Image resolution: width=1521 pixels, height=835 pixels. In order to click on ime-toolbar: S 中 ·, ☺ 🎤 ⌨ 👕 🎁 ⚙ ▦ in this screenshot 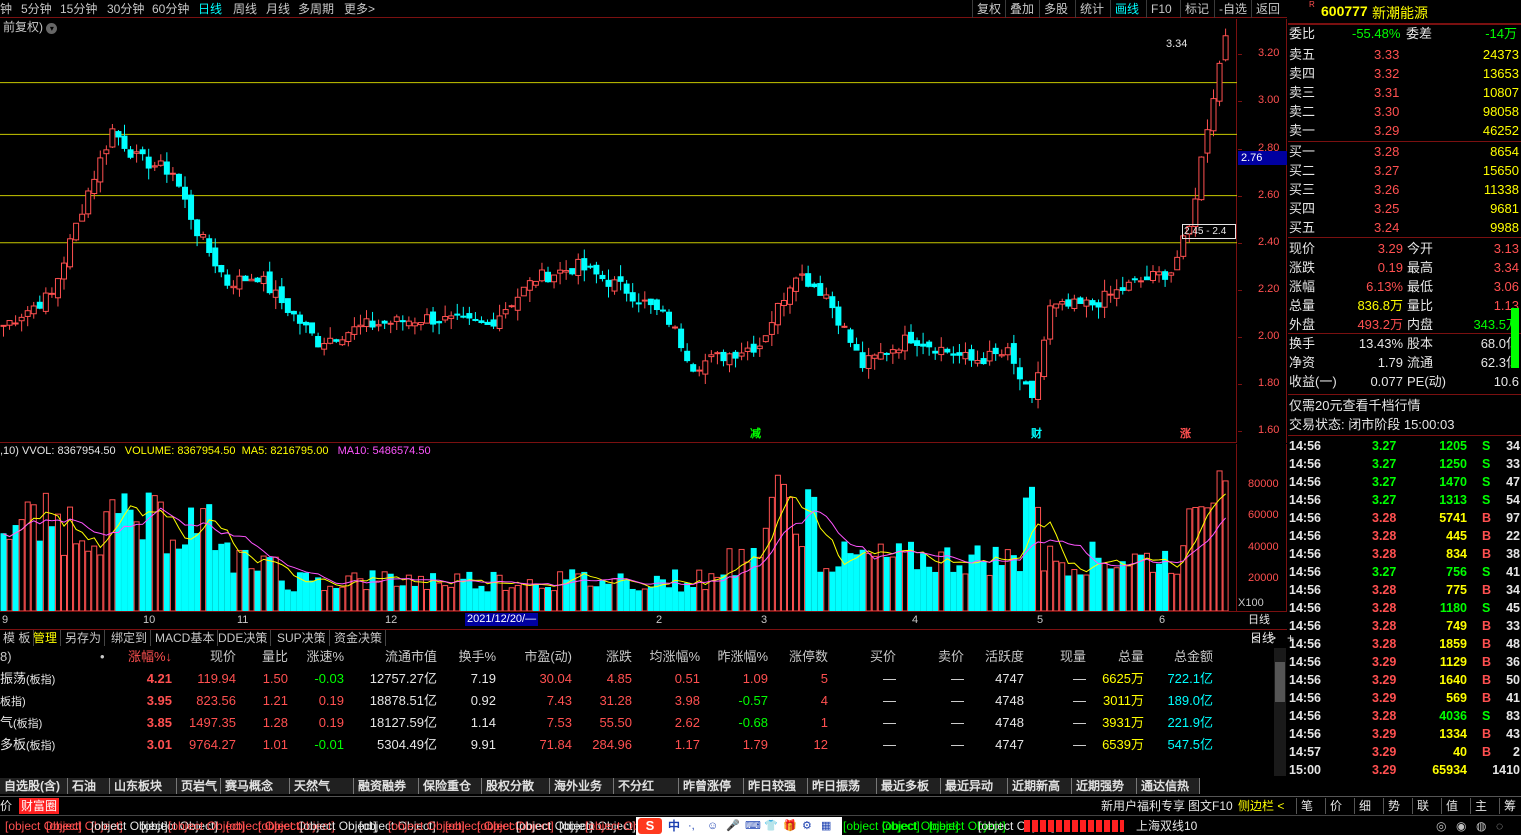, I will do `click(739, 826)`.